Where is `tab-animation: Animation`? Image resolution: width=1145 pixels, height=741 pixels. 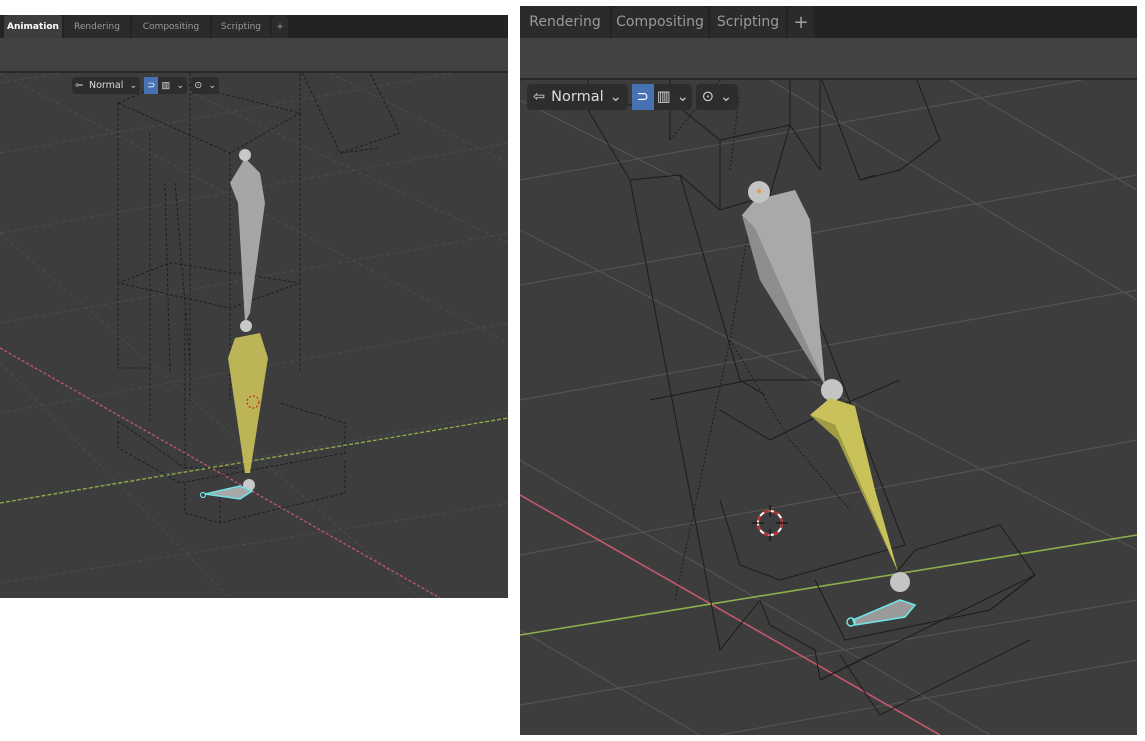 tab-animation: Animation is located at coordinates (33, 26).